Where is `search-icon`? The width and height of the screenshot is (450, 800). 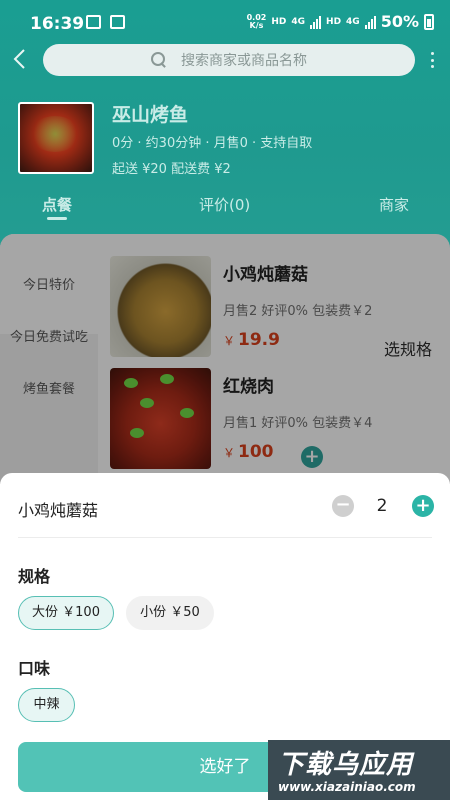 search-icon is located at coordinates (159, 60).